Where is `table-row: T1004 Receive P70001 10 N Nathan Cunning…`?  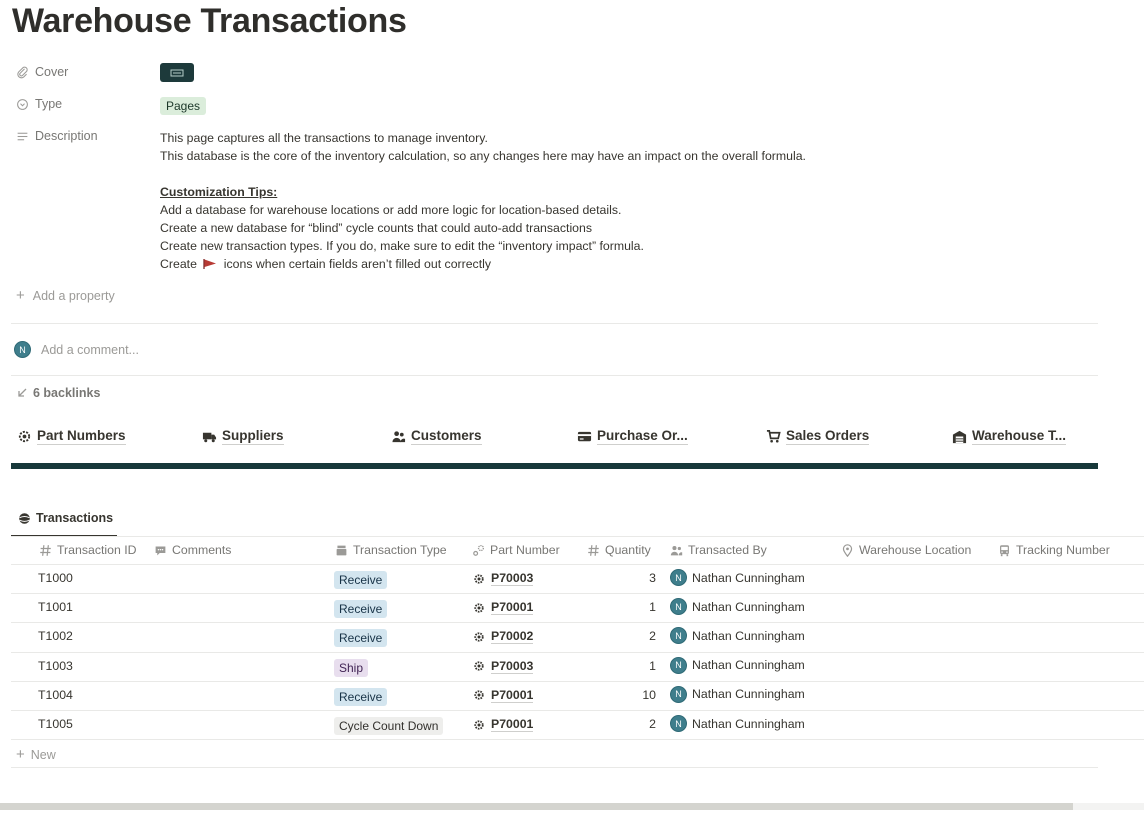 table-row: T1004 Receive P70001 10 N Nathan Cunning… is located at coordinates (577, 696).